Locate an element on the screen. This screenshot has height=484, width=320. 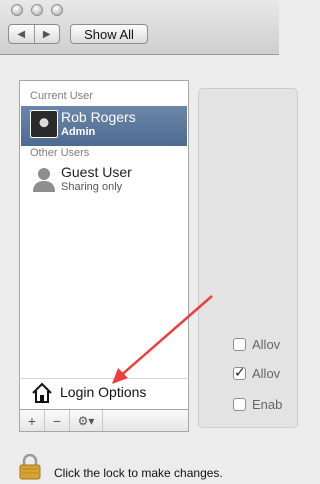
back-forward-control: ◀ ▶ is located at coordinates (34, 34).